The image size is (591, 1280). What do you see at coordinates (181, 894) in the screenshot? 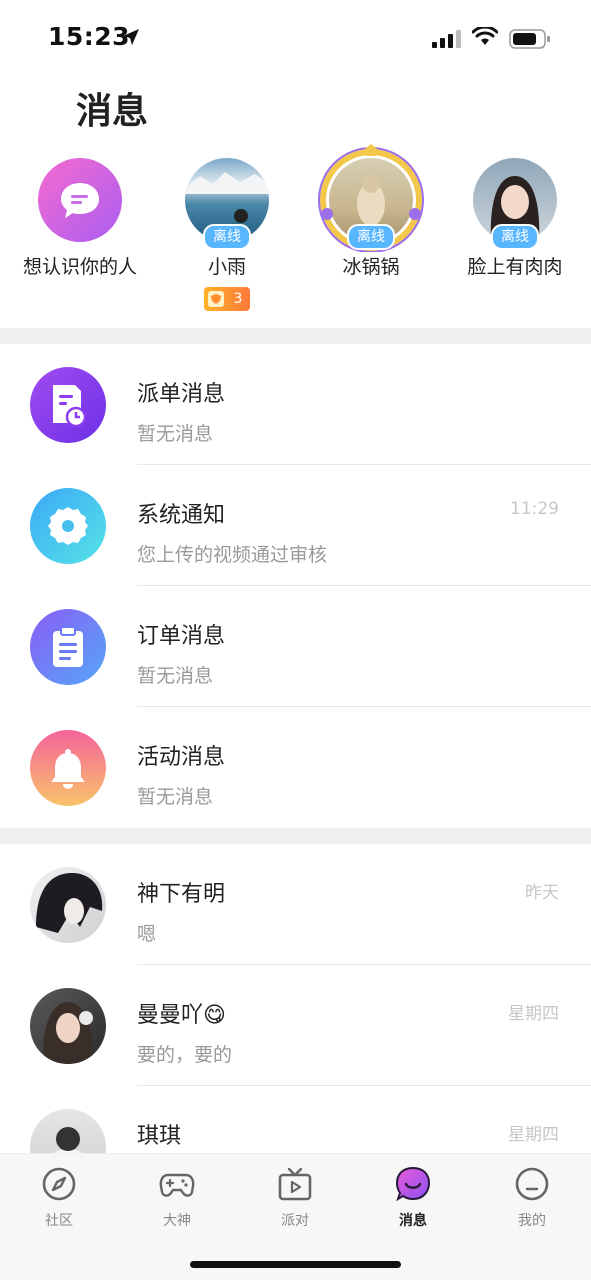
I see `chat-name: 神下有明` at bounding box center [181, 894].